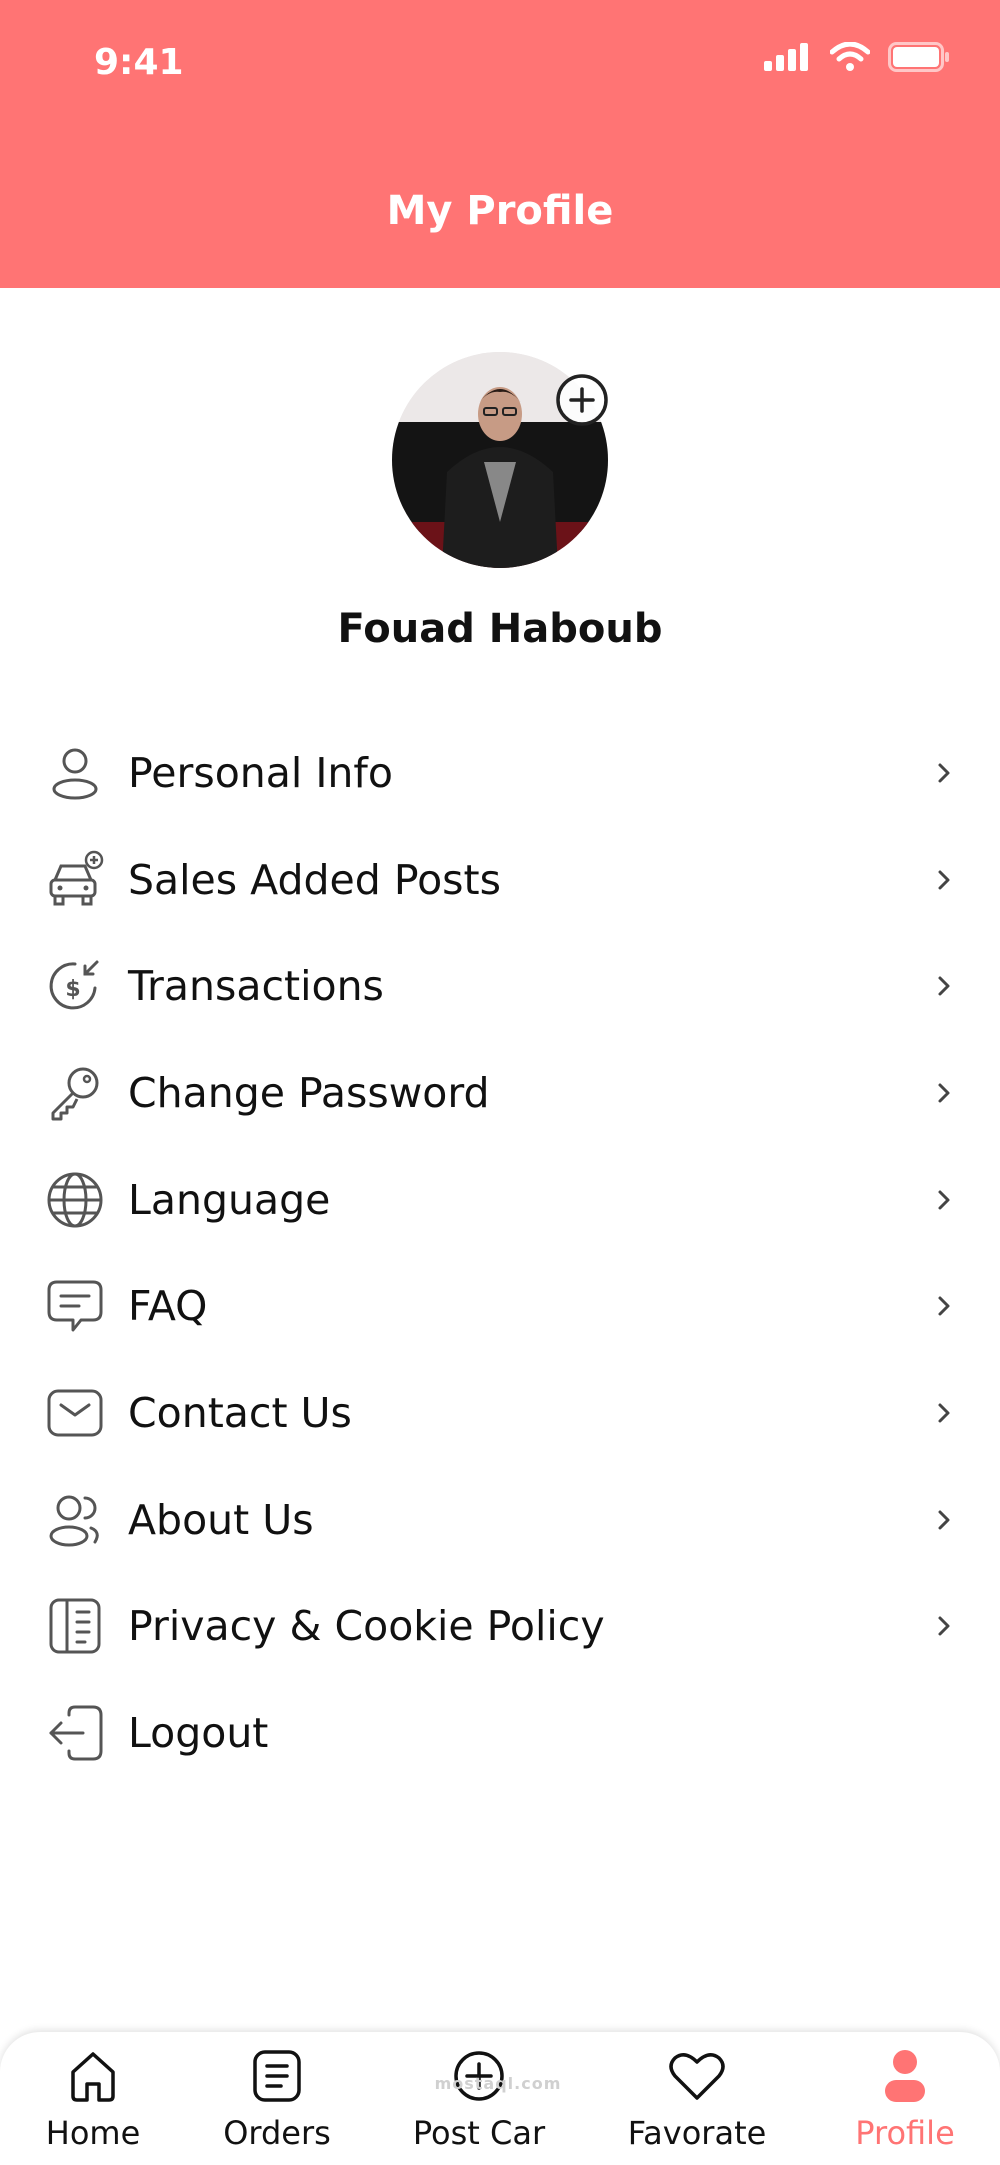 This screenshot has width=1000, height=2165. What do you see at coordinates (500, 211) in the screenshot?
I see `page-title: My Profile` at bounding box center [500, 211].